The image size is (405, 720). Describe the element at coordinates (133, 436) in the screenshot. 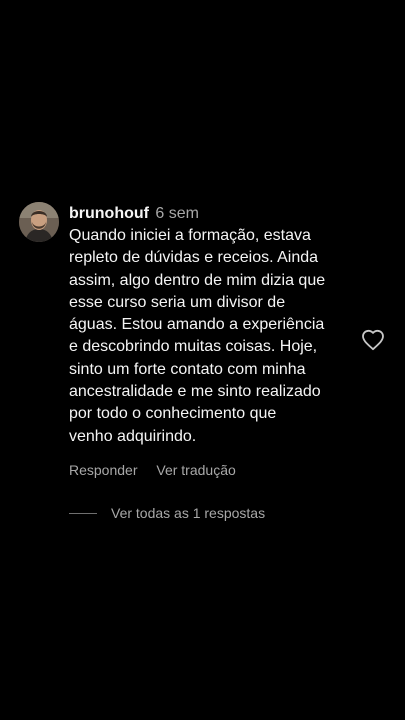

I see `comment-text-line: venho adquirindo.` at that location.